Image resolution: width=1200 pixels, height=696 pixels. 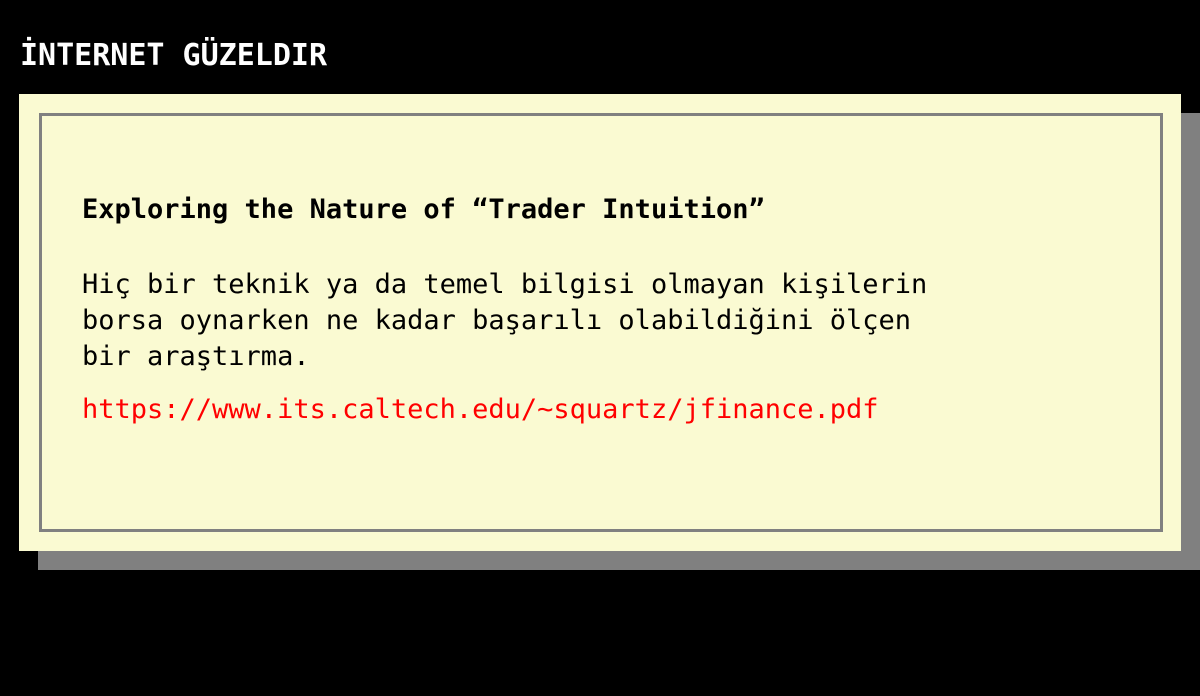 I want to click on site-title: İNTERNET GÜZELDIR, so click(x=174, y=55).